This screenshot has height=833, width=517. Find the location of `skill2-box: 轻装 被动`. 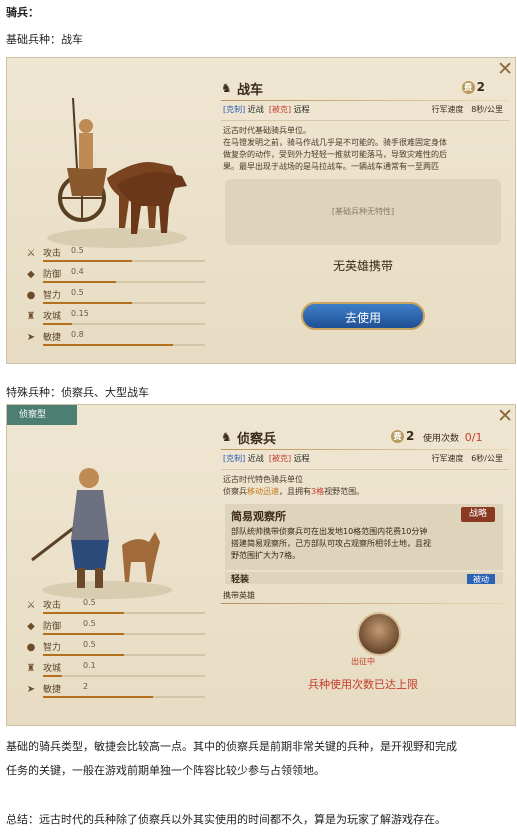

skill2-box: 轻装 被动 is located at coordinates (364, 578).